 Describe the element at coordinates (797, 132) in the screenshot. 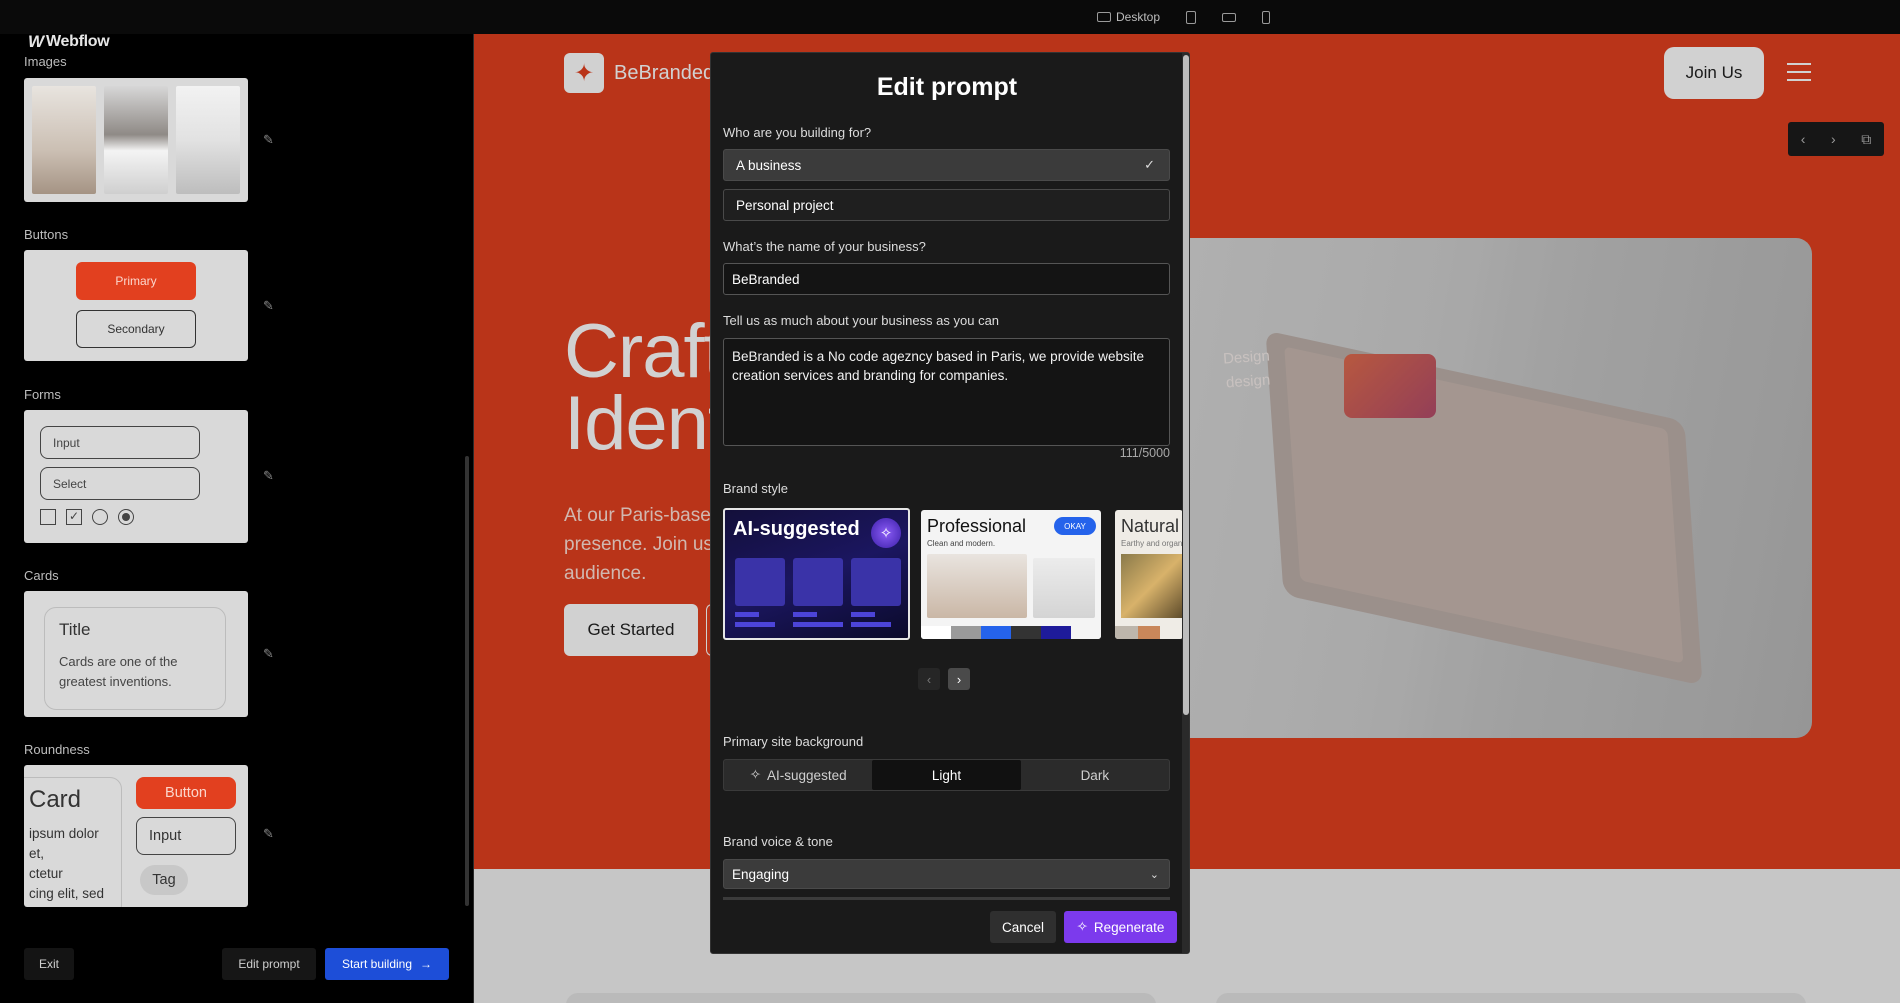

I see `question-audience-label: Who are you building for?` at that location.